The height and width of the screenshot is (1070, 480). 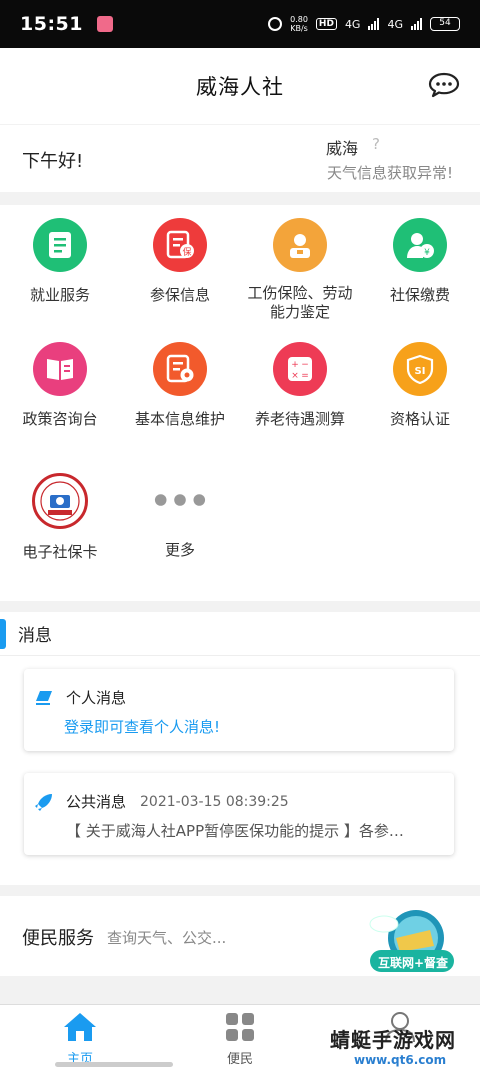 I want to click on page-title: 威海人社, so click(x=240, y=87).